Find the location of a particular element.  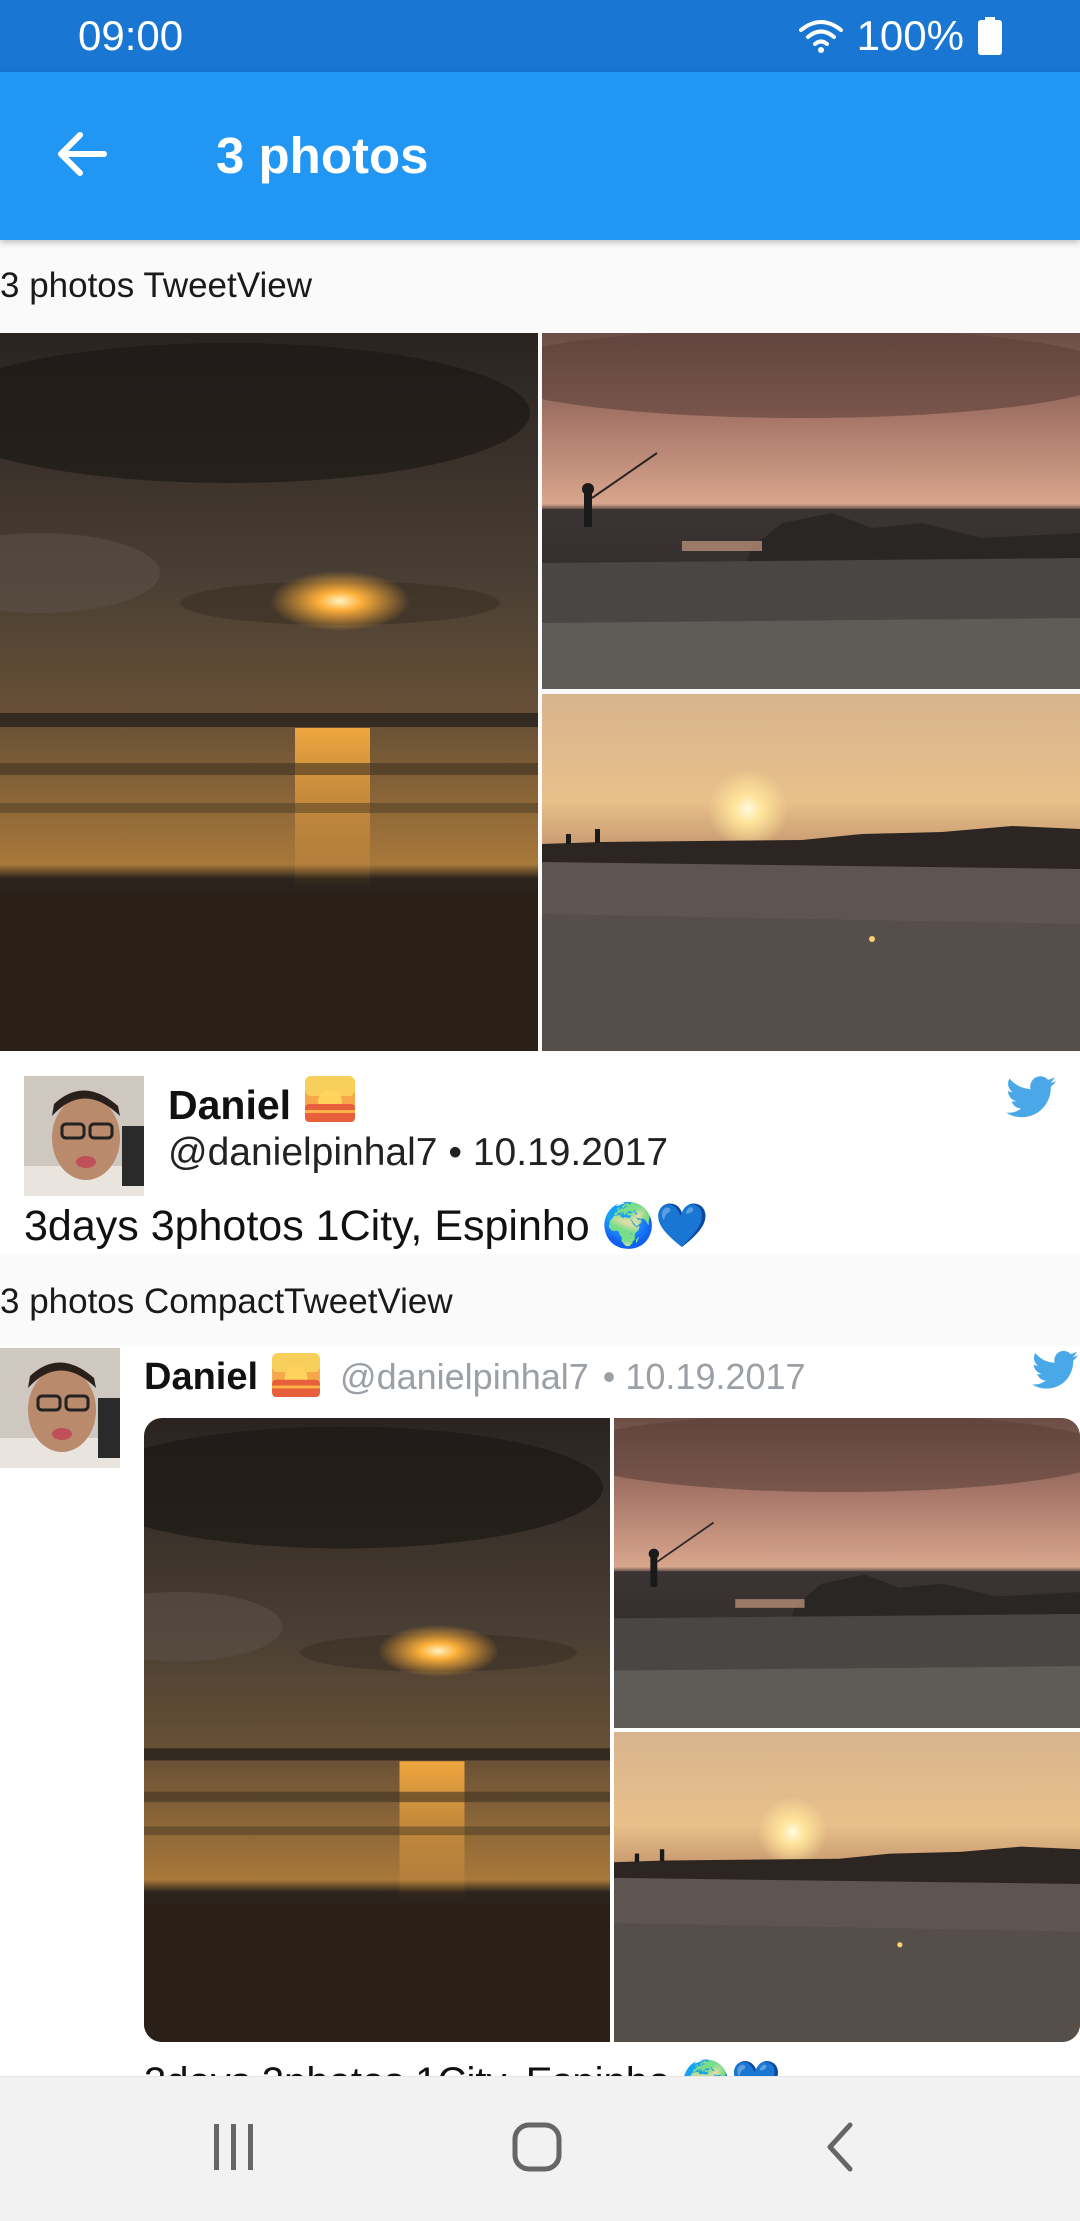

recent-apps-button is located at coordinates (234, 2149).